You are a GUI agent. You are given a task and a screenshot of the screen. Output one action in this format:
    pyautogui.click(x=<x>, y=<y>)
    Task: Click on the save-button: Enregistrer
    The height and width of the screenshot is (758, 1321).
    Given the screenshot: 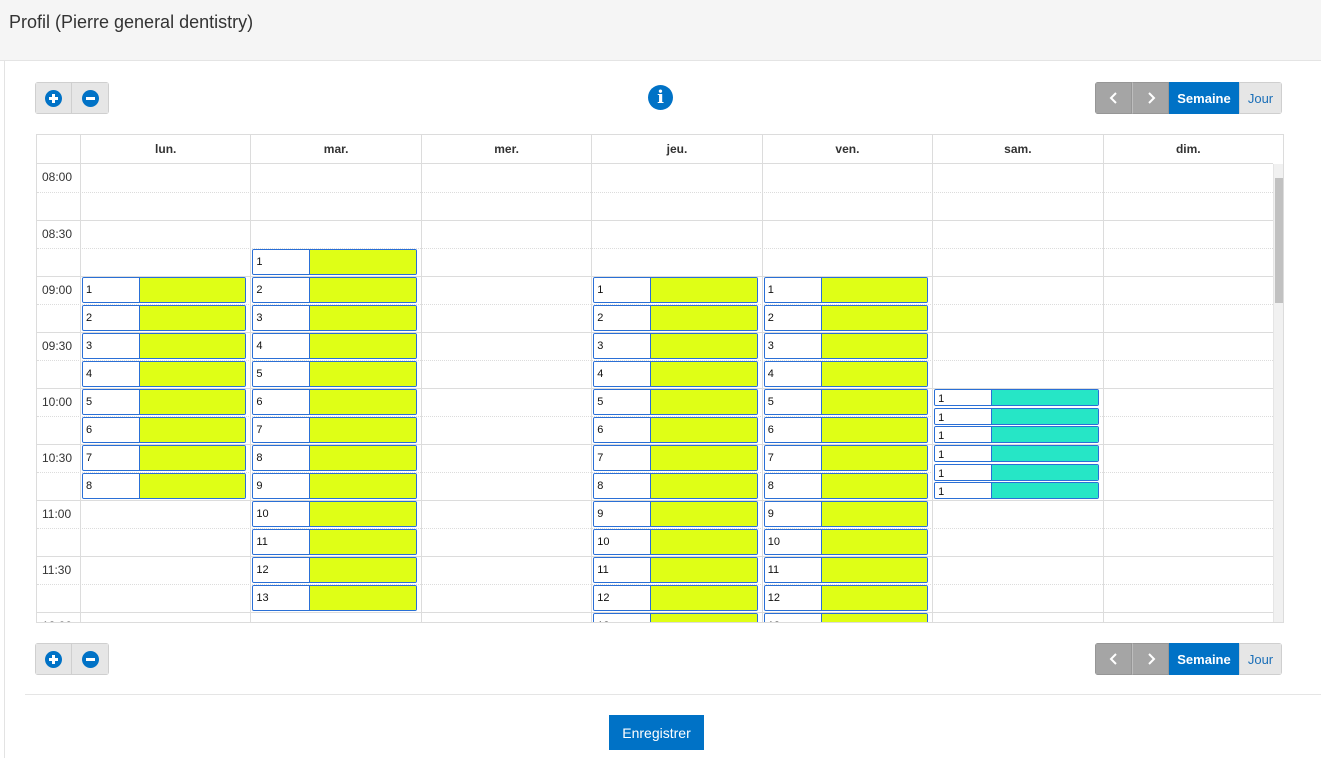 What is the action you would take?
    pyautogui.click(x=656, y=732)
    